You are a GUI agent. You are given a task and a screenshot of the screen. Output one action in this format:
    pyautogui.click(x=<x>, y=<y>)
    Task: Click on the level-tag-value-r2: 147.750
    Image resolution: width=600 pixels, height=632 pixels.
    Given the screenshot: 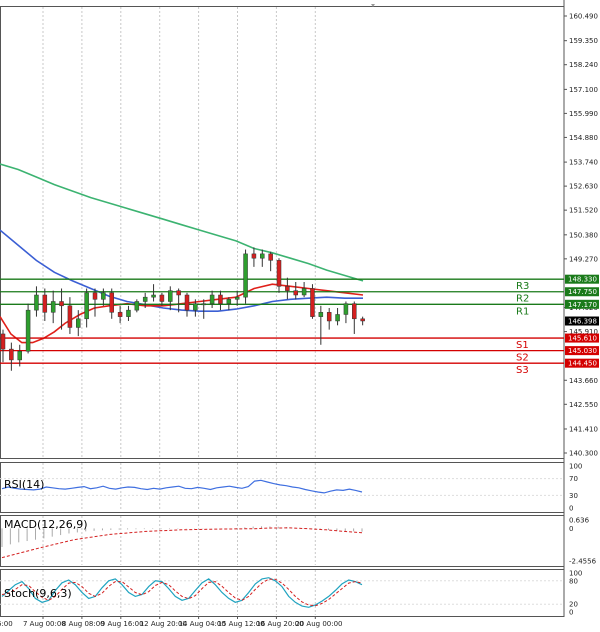 What is the action you would take?
    pyautogui.click(x=582, y=292)
    